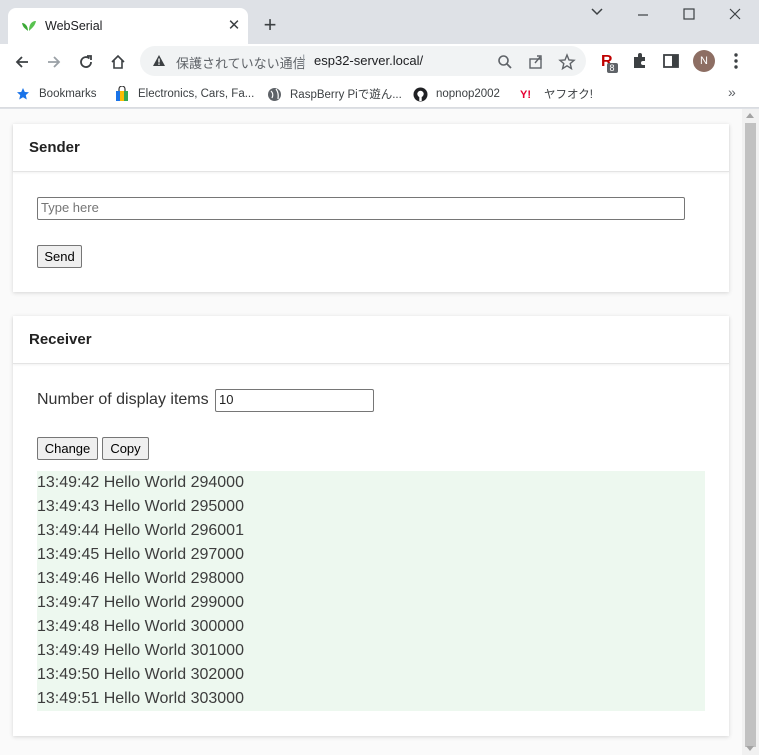 The width and height of the screenshot is (759, 755). Describe the element at coordinates (536, 62) in the screenshot. I see `share-icon` at that location.